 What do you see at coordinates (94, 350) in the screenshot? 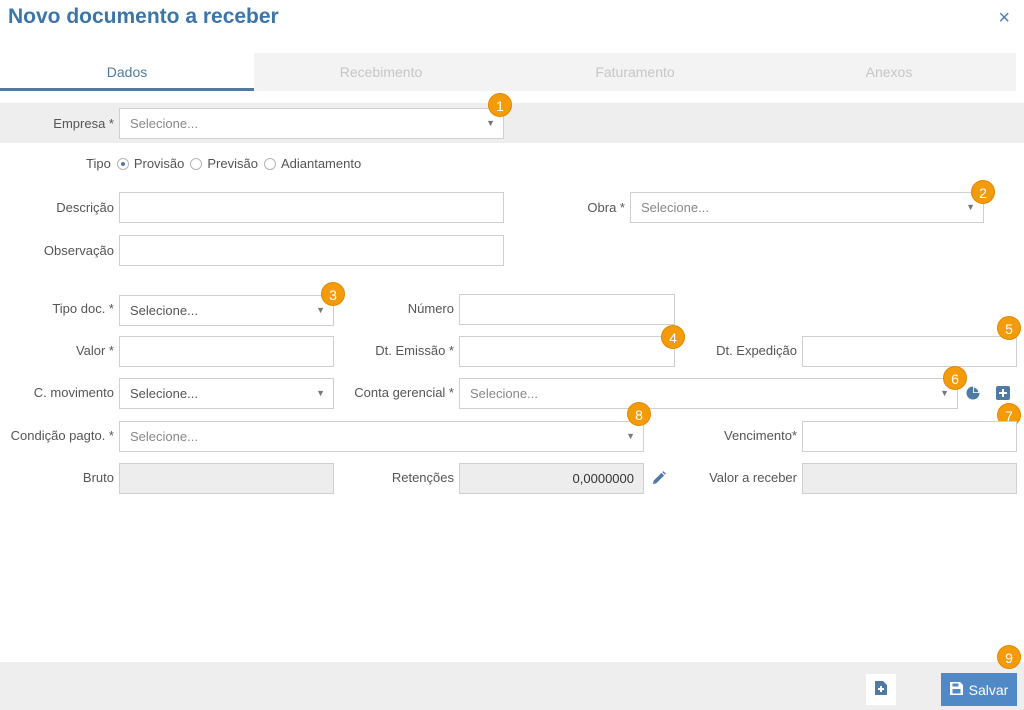
I see `valor-label: Valor *` at bounding box center [94, 350].